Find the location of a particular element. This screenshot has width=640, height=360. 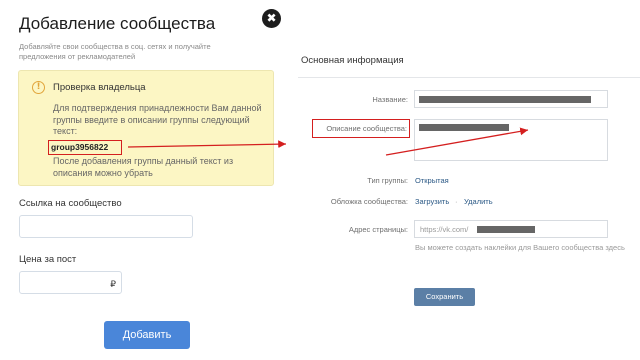

arrow-to-textarea is located at coordinates (457, 141).